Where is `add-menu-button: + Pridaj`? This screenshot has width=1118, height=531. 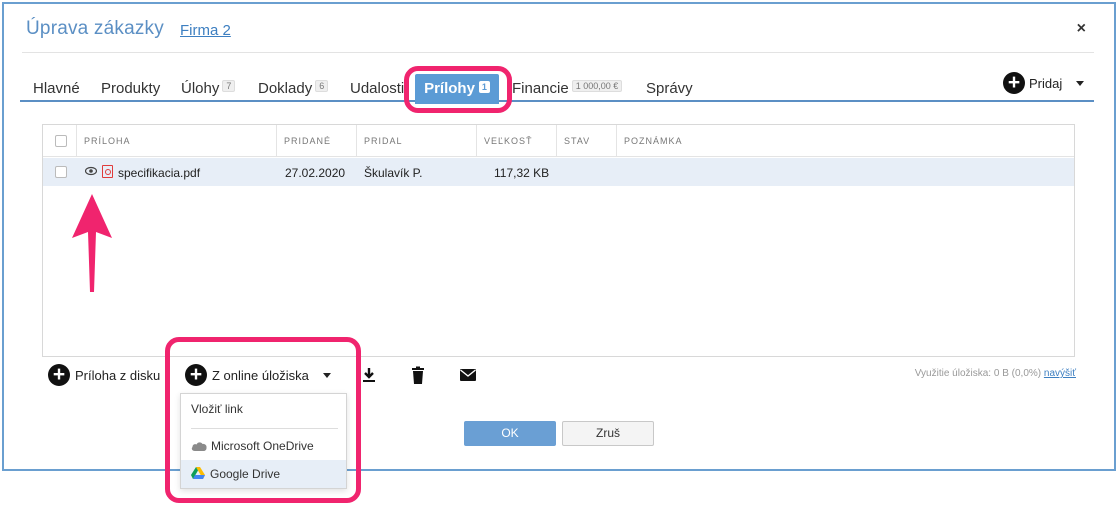 add-menu-button: + Pridaj is located at coordinates (1044, 83).